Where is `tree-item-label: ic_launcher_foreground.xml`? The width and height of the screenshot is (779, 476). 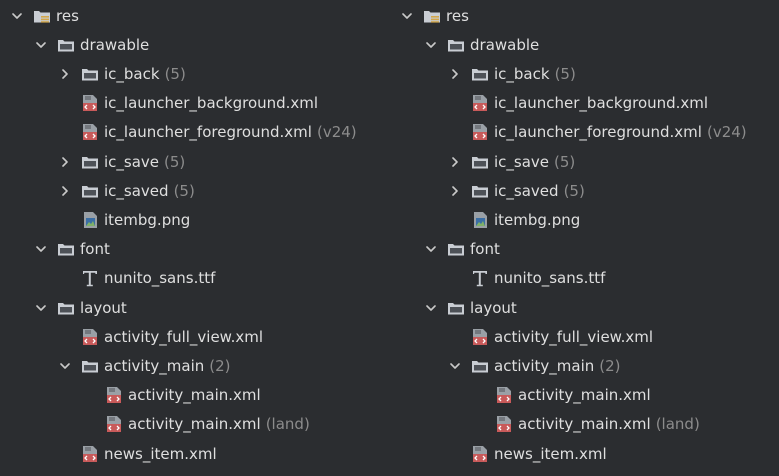
tree-item-label: ic_launcher_foreground.xml is located at coordinates (598, 132).